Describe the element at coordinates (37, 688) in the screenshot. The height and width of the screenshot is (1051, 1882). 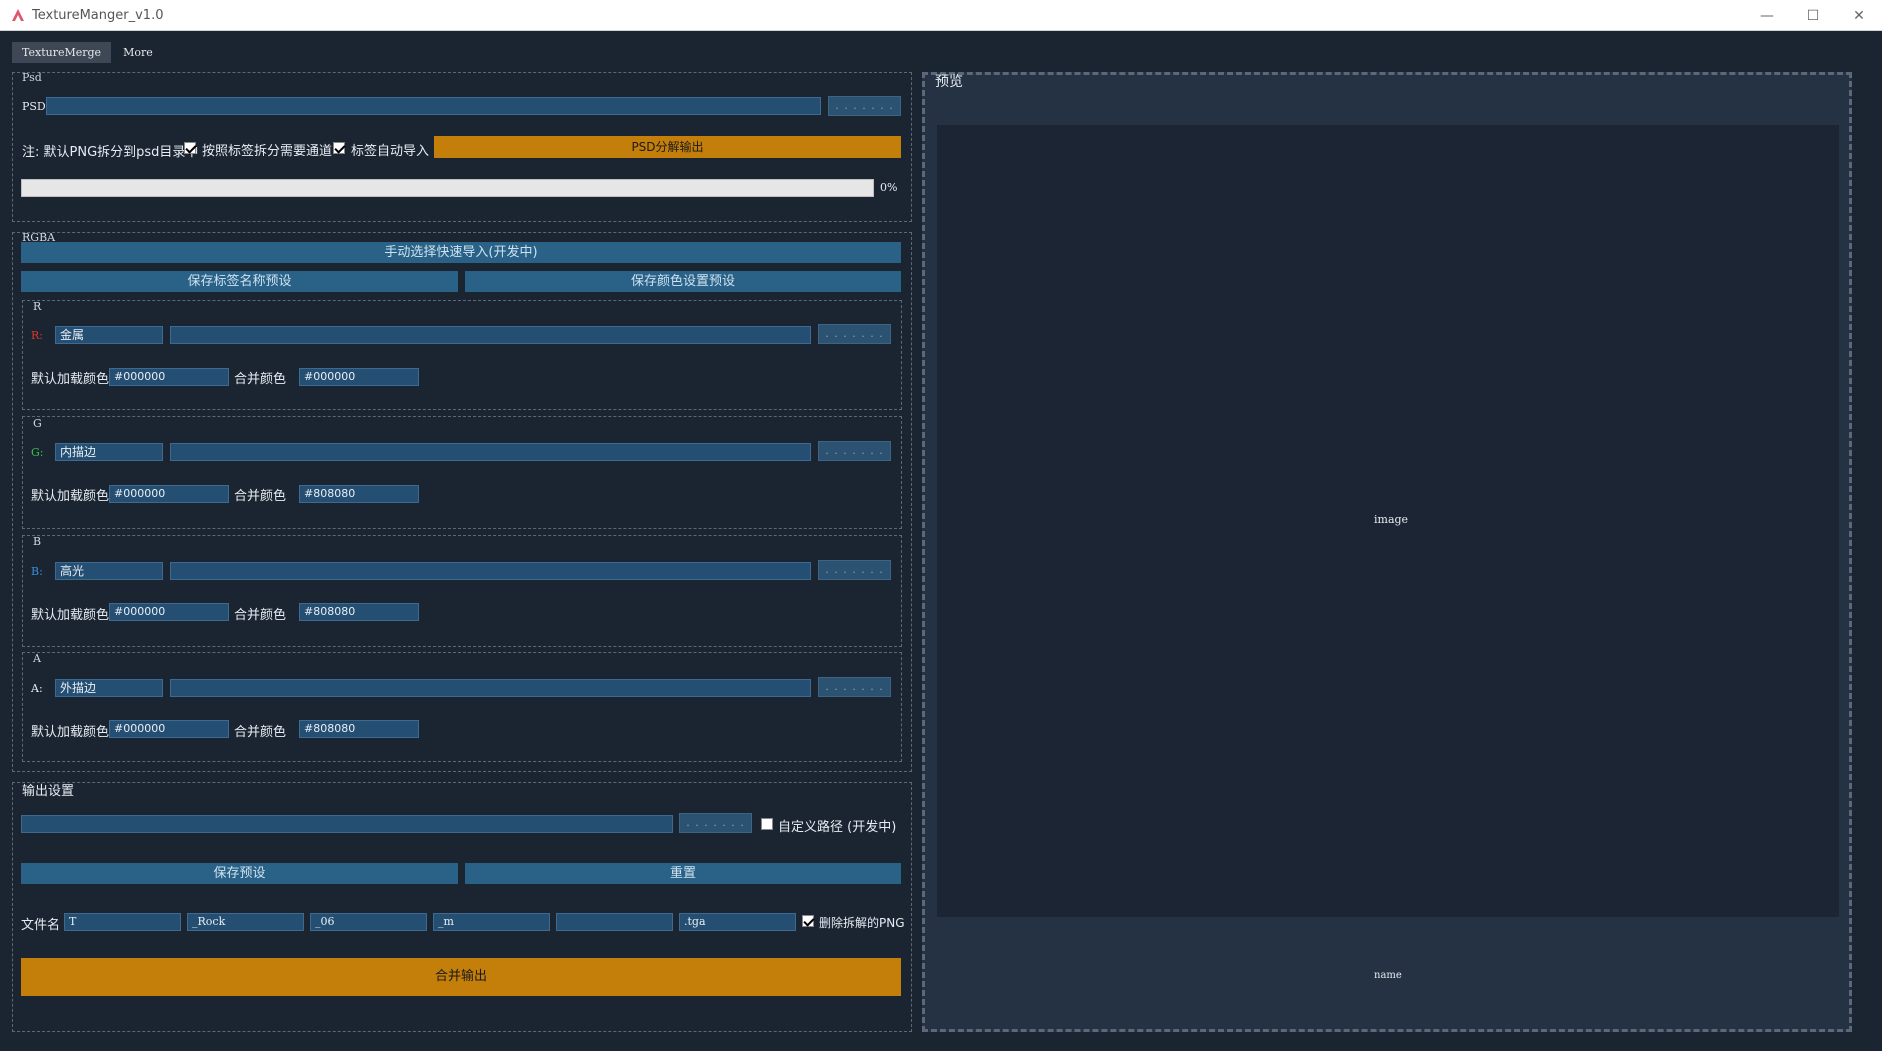
I see `channel-a-prefix: A:` at that location.